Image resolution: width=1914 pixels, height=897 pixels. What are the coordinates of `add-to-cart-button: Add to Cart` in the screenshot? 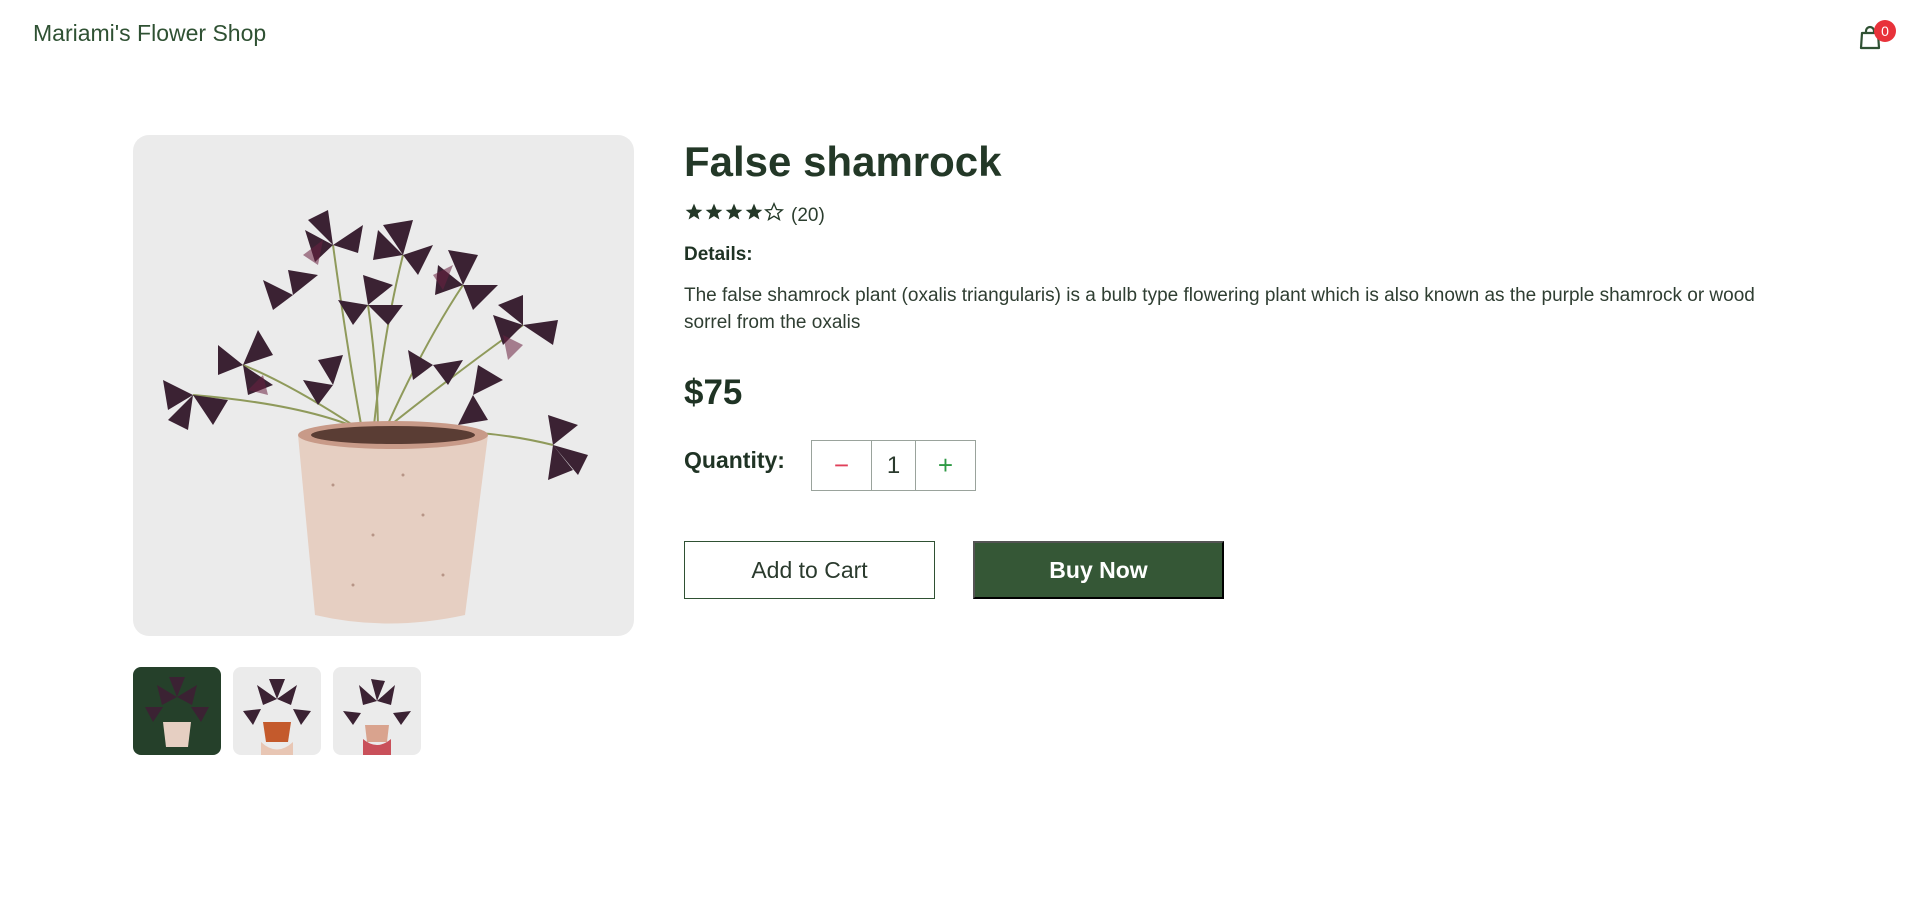 It's located at (809, 570).